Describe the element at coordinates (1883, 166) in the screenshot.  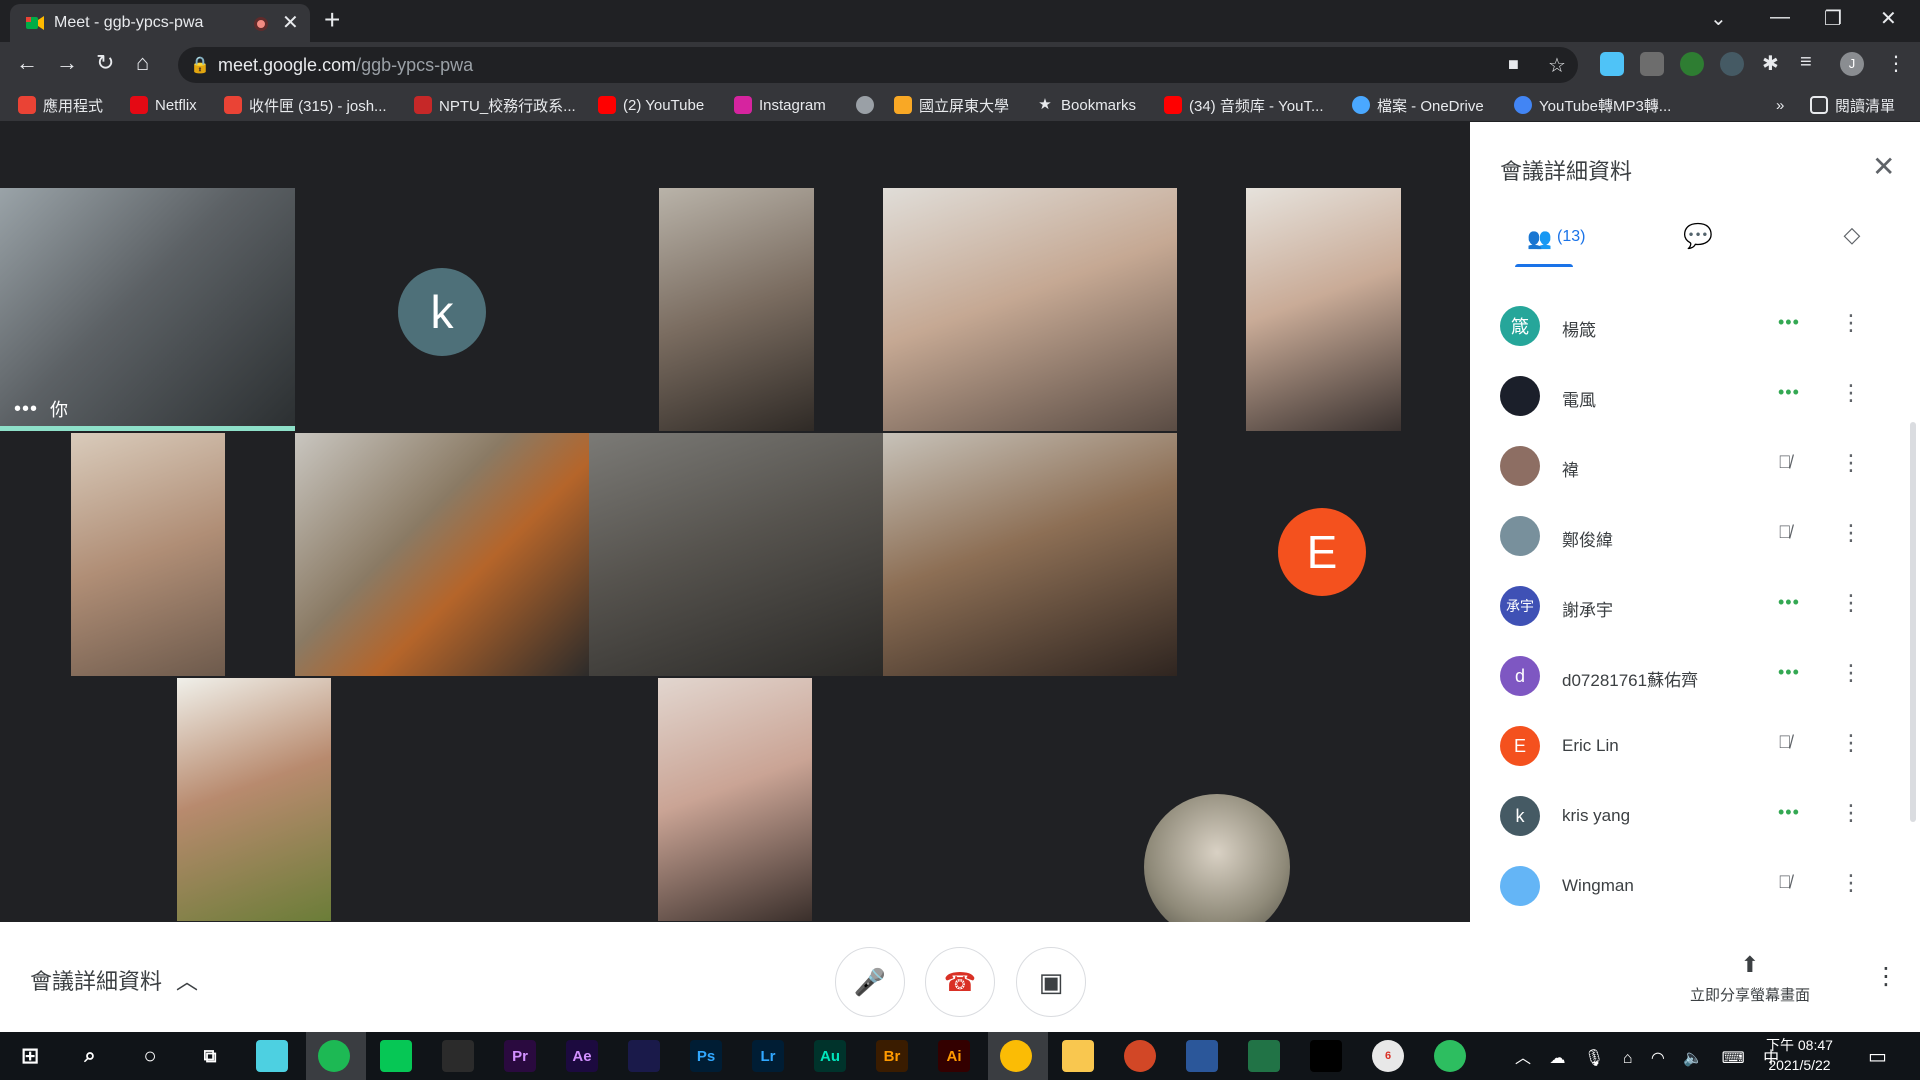
I see `panel-close-icon: ✕` at that location.